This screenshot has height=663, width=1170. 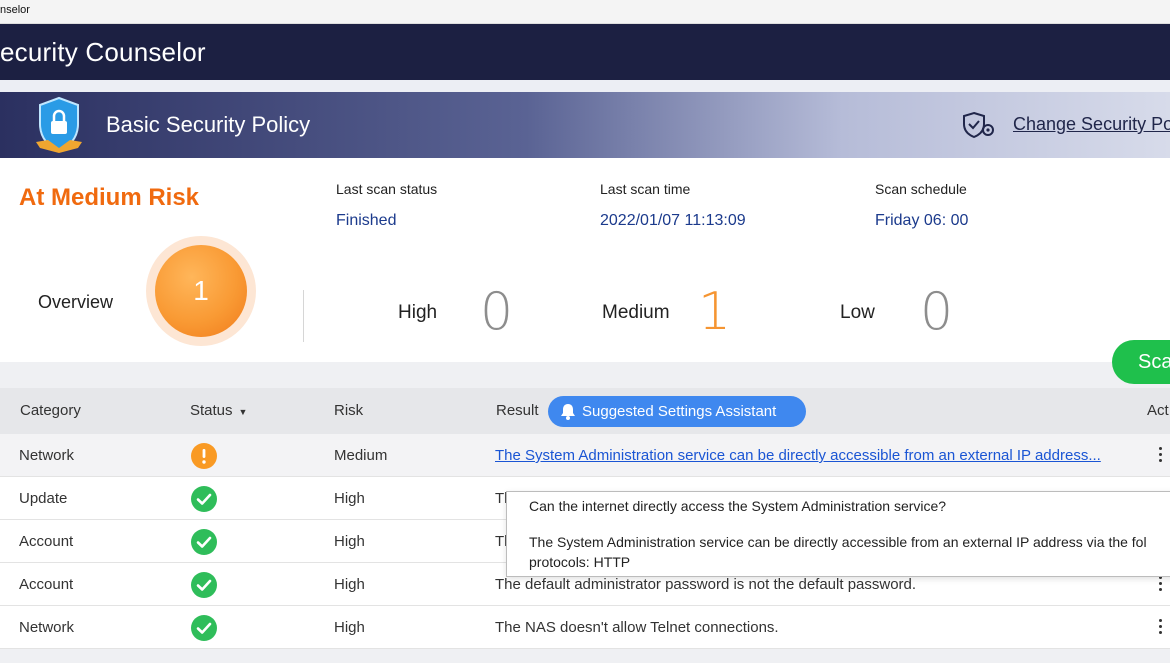 What do you see at coordinates (1158, 410) in the screenshot?
I see `column-header-action: Act` at bounding box center [1158, 410].